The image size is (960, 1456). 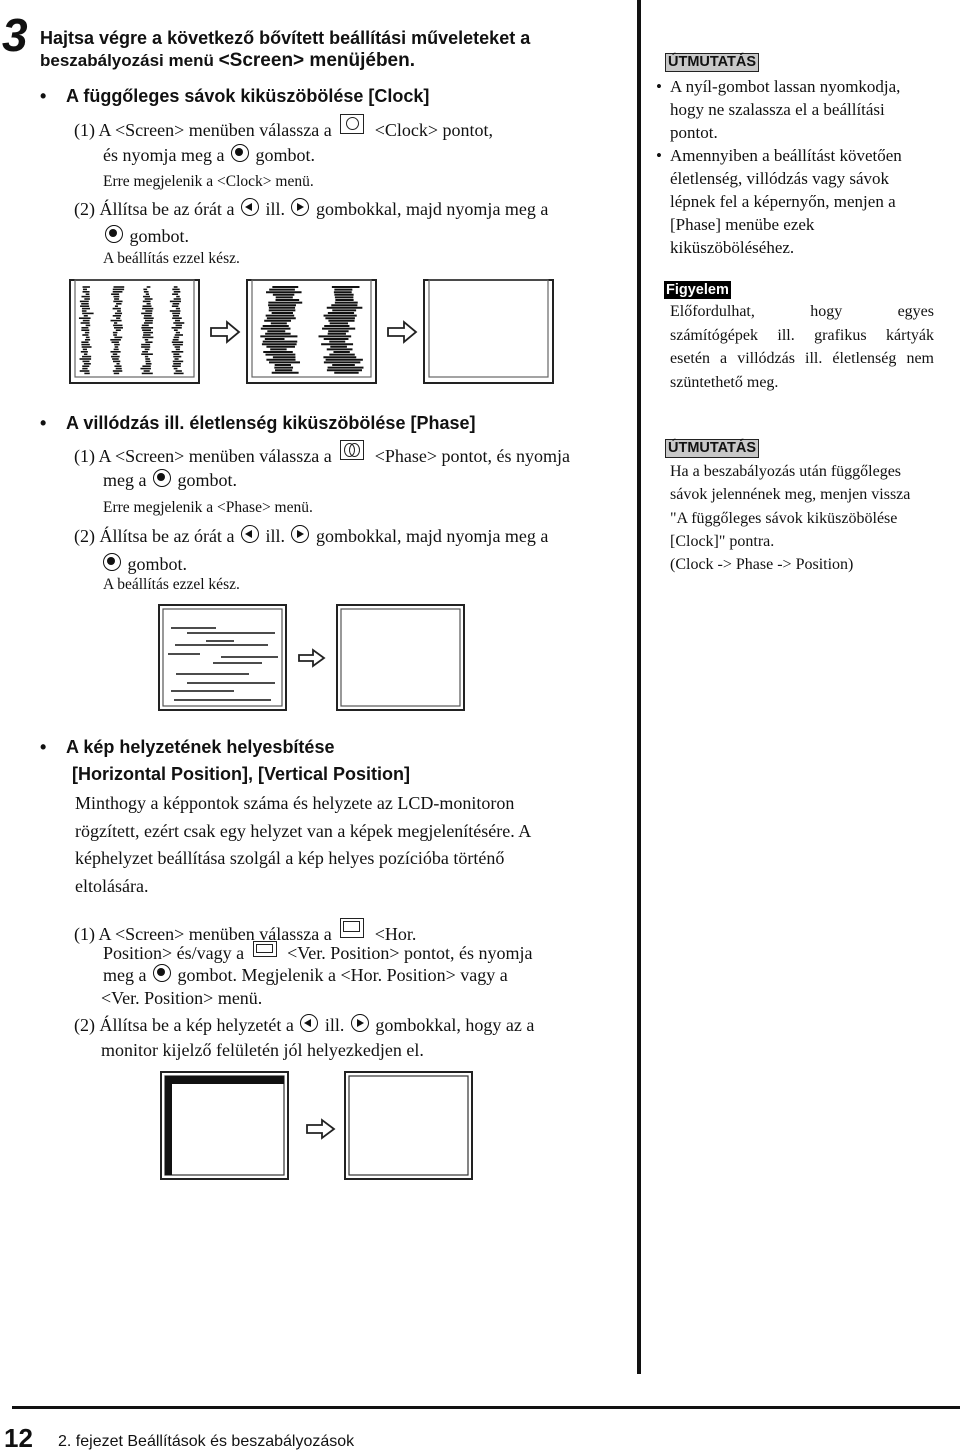 I want to click on clock-step1-line2: és nyomja meg a gombot., so click(x=209, y=155).